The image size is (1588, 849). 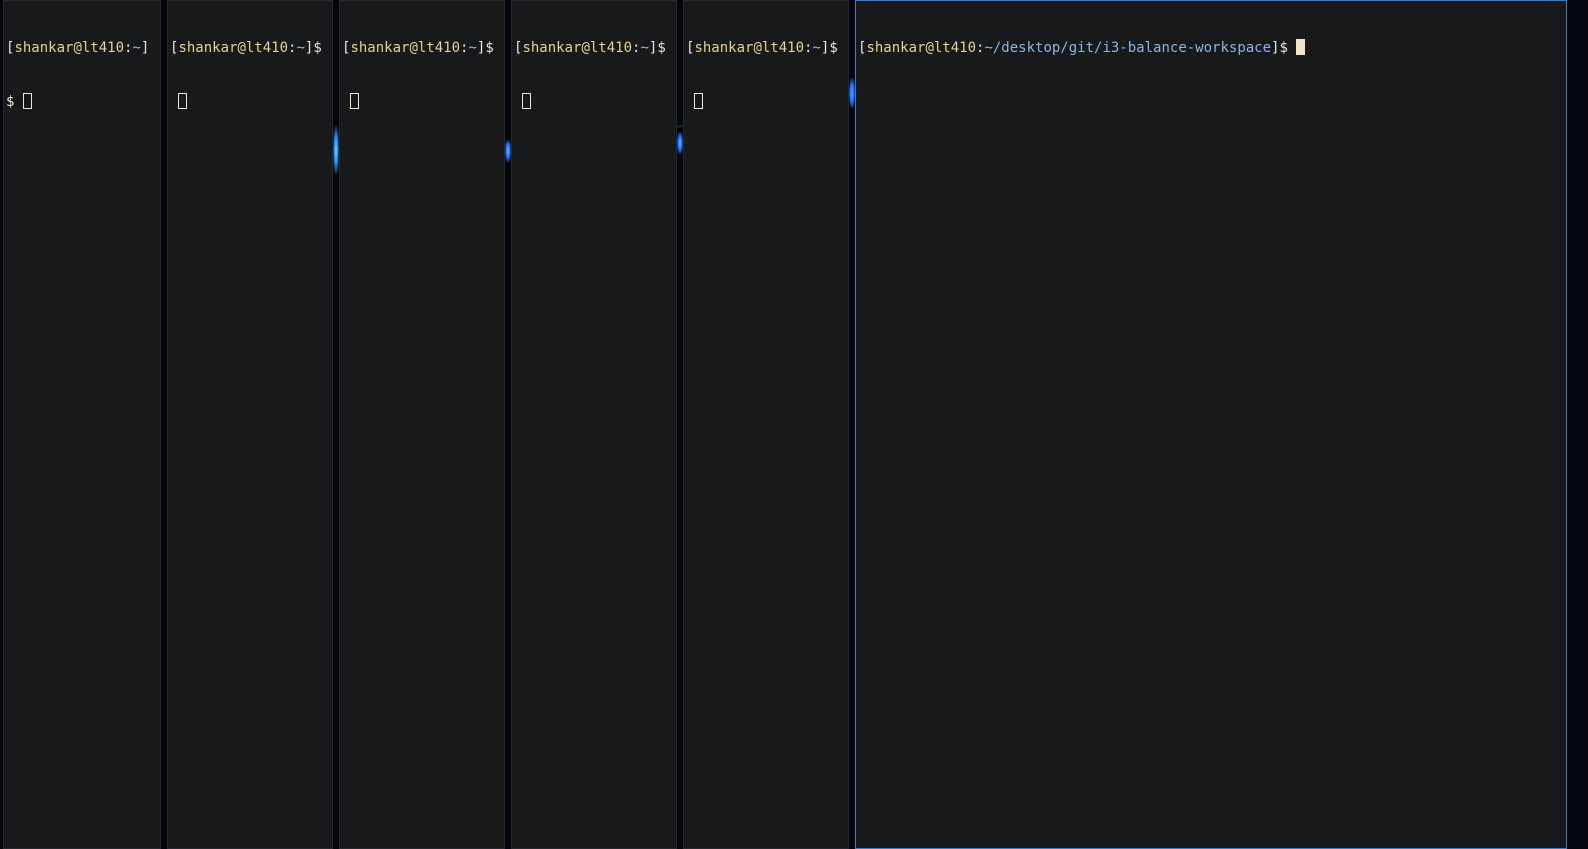 What do you see at coordinates (82, 424) in the screenshot?
I see `terminal-window-1: [shankar@lt410:~] $` at bounding box center [82, 424].